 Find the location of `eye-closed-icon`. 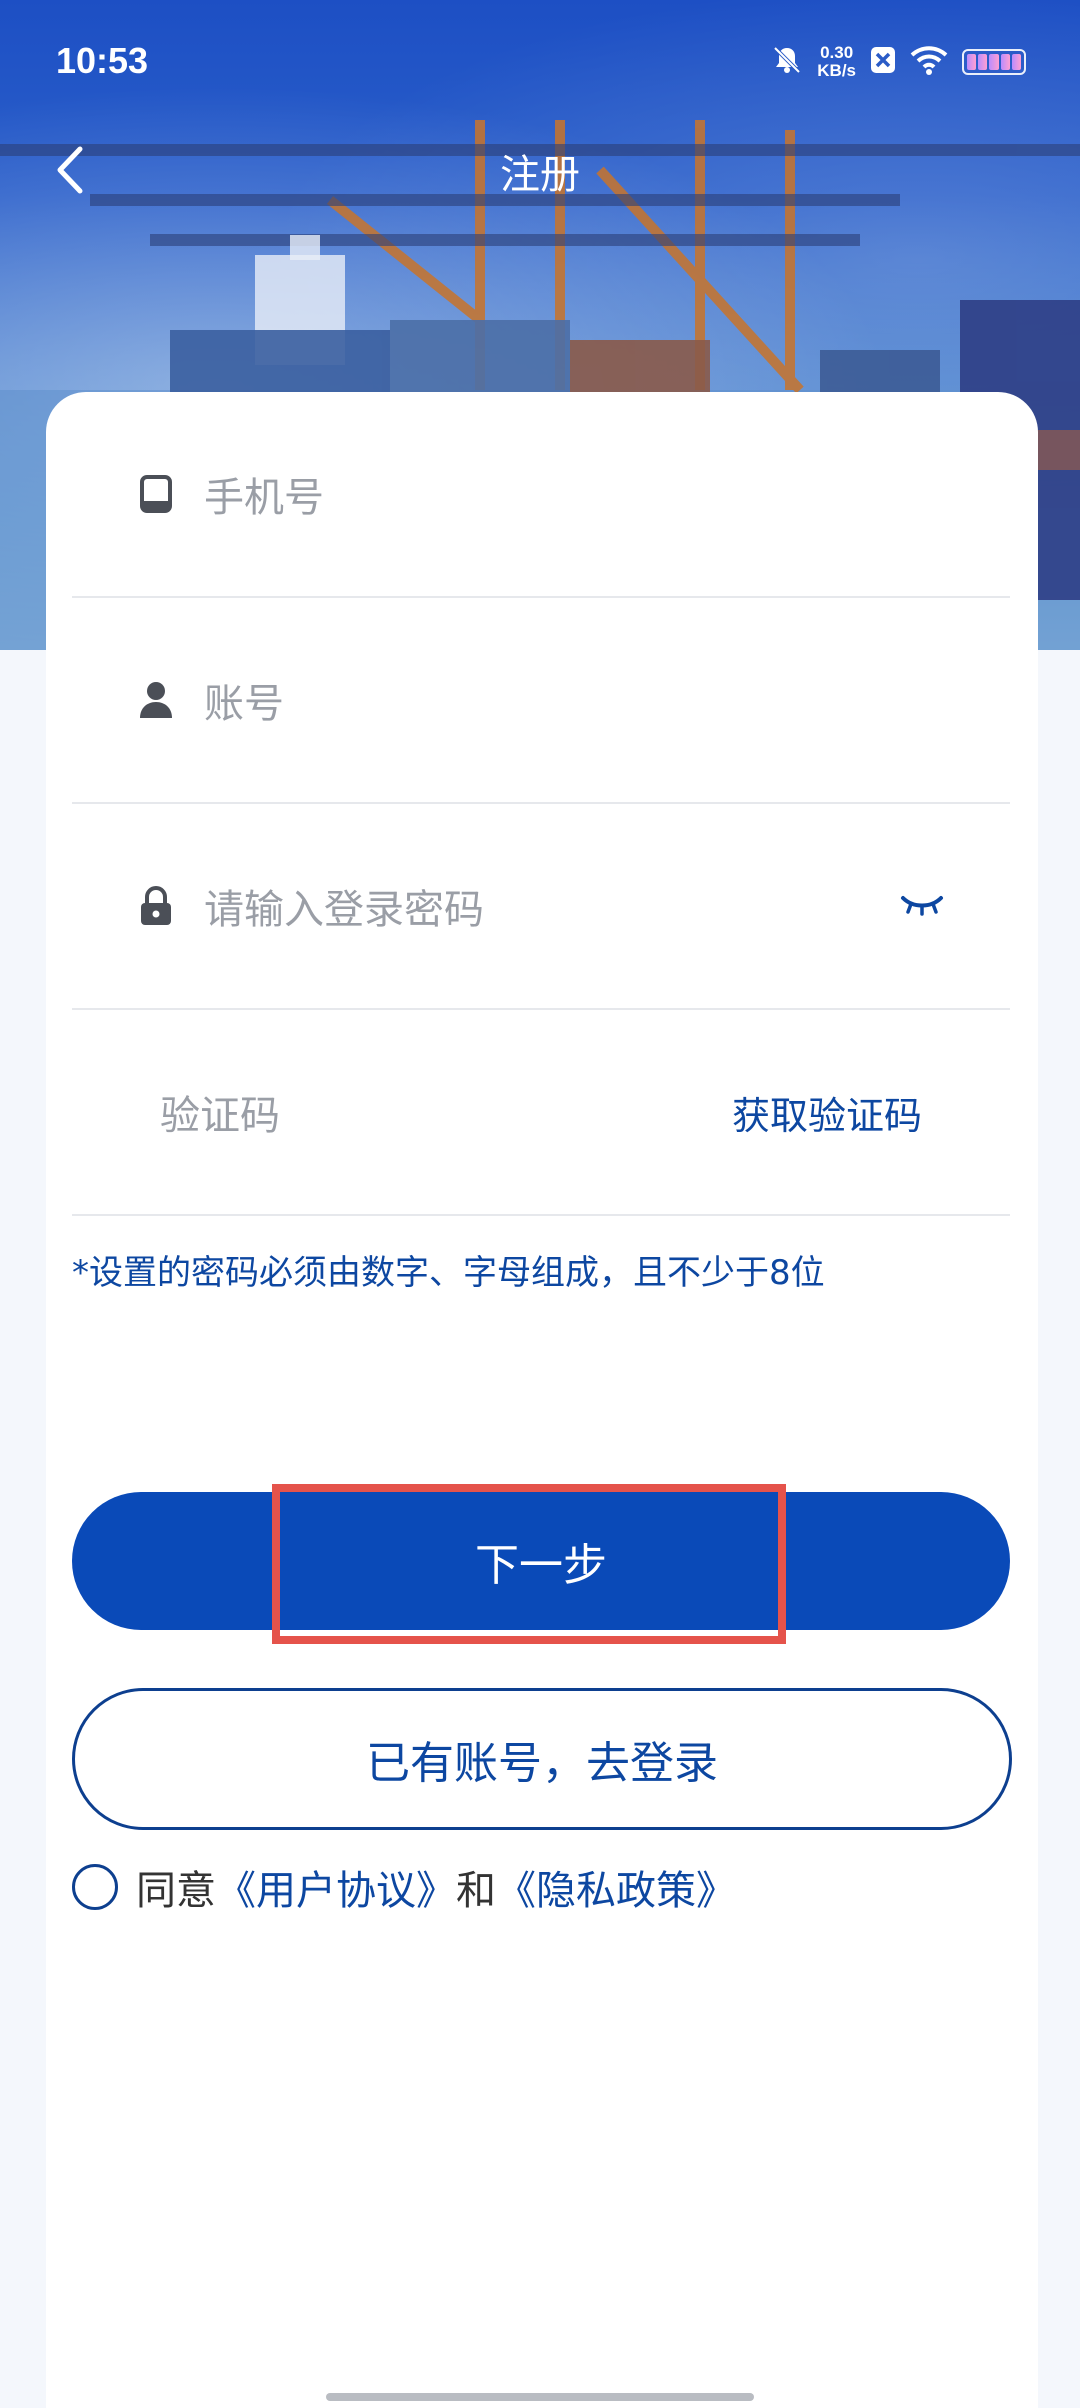

eye-closed-icon is located at coordinates (922, 906).